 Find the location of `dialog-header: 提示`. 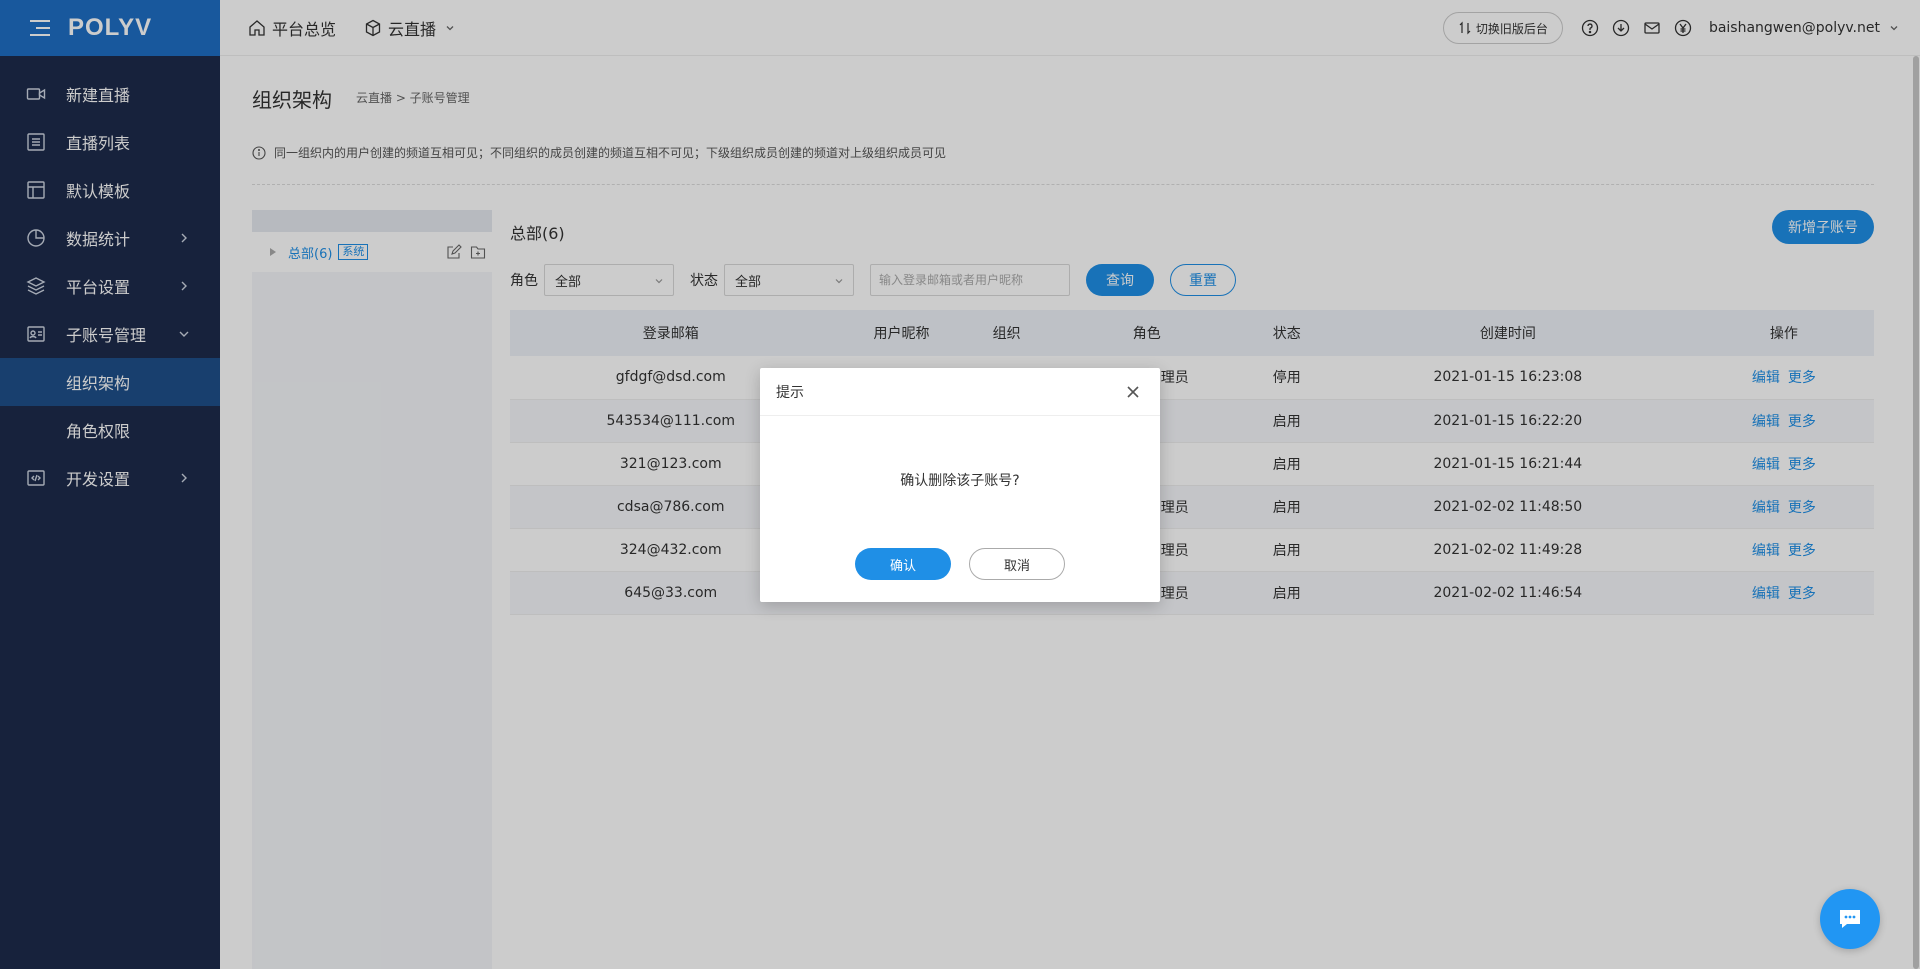

dialog-header: 提示 is located at coordinates (960, 392).